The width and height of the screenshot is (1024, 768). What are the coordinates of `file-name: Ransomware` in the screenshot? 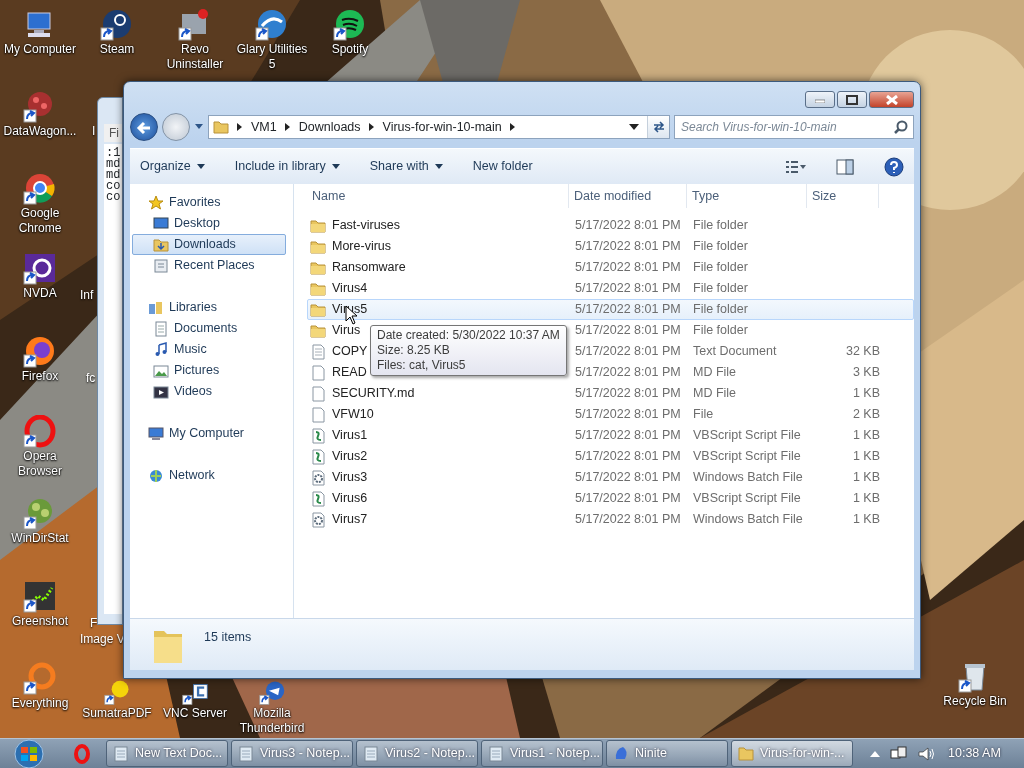 It's located at (369, 267).